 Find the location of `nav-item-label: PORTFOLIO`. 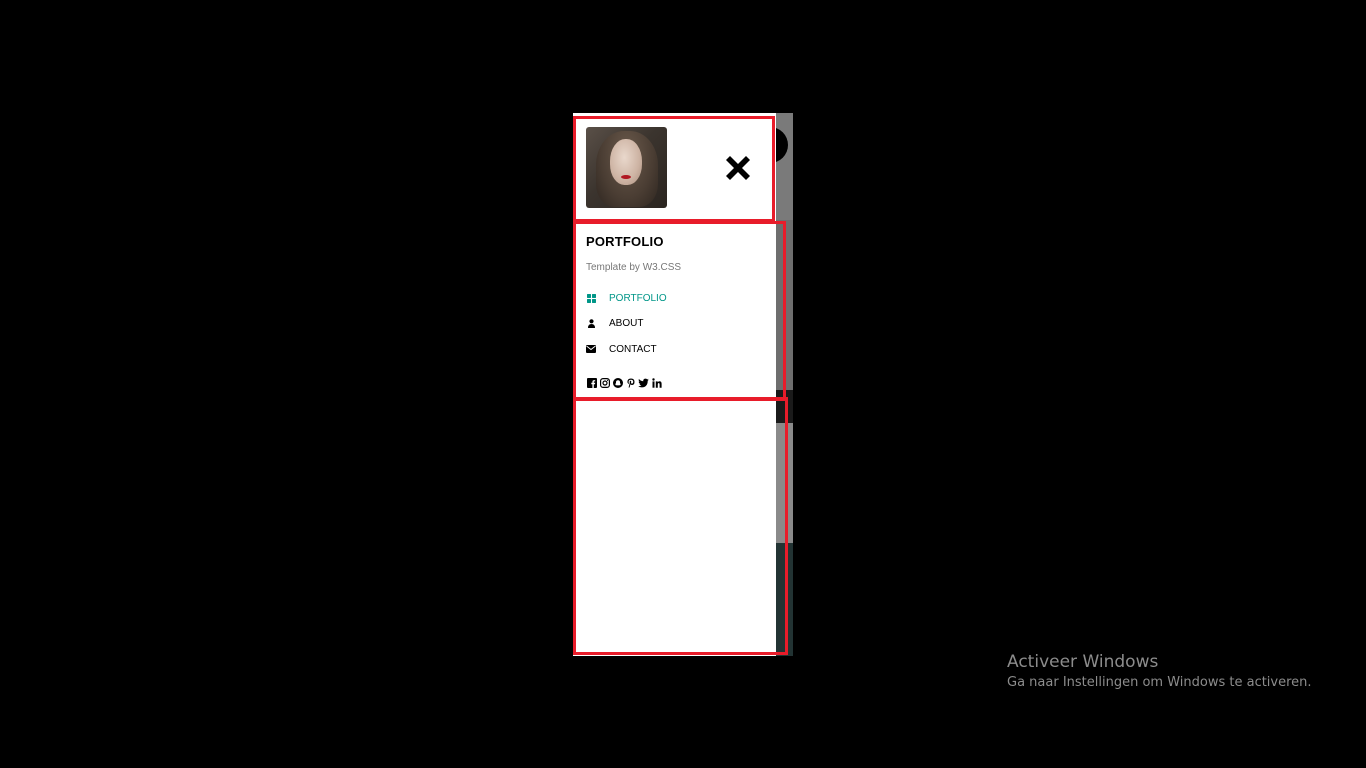

nav-item-label: PORTFOLIO is located at coordinates (638, 298).